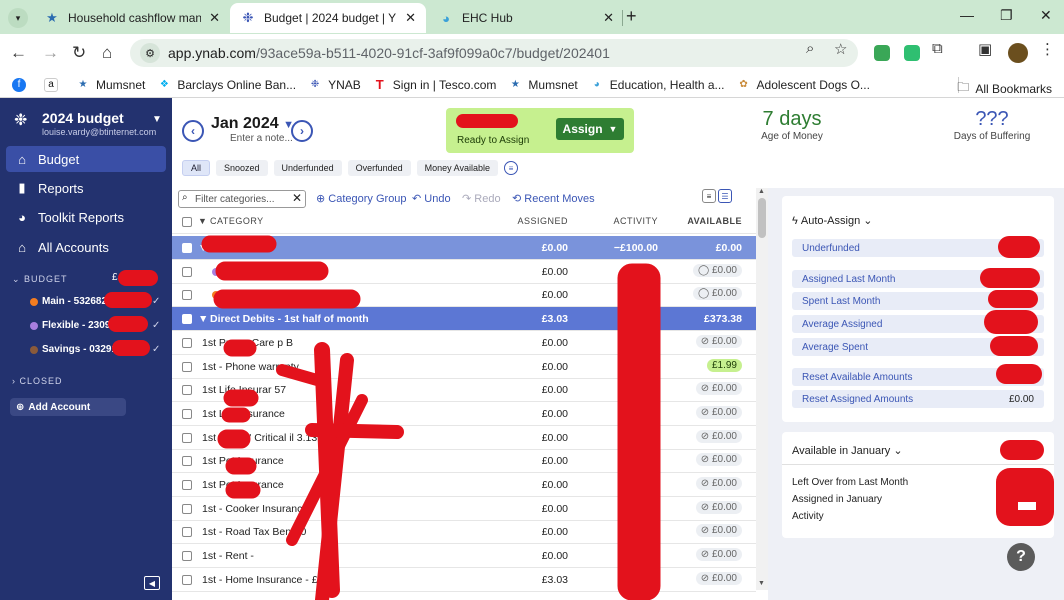 The image size is (1064, 600). I want to click on new-tab-button: +, so click(631, 16).